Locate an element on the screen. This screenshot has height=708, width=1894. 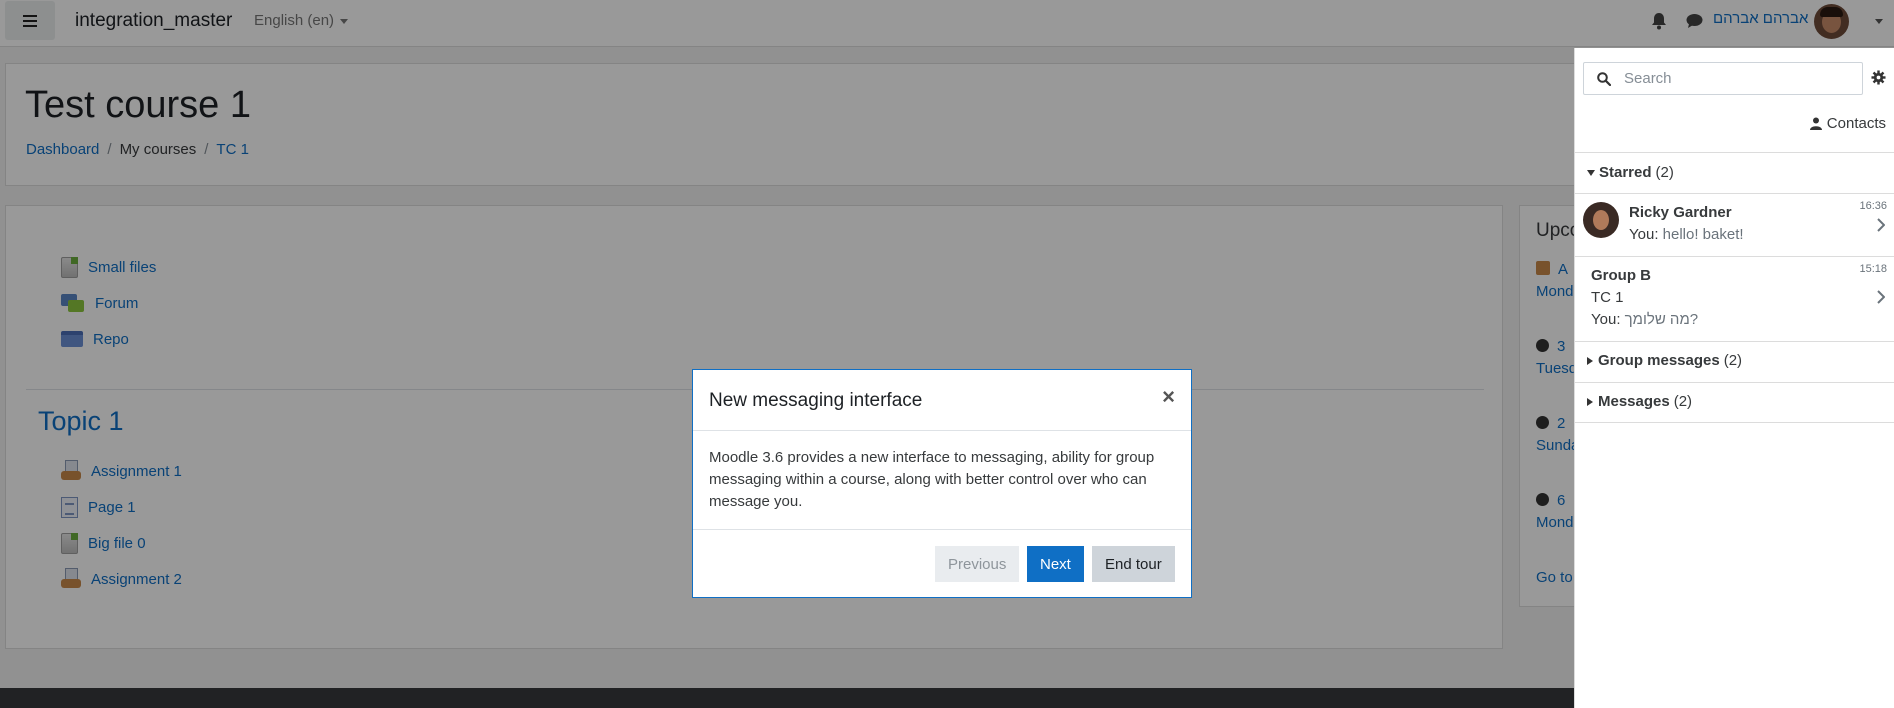
messages-section-header: Messages (2) is located at coordinates (1639, 401).